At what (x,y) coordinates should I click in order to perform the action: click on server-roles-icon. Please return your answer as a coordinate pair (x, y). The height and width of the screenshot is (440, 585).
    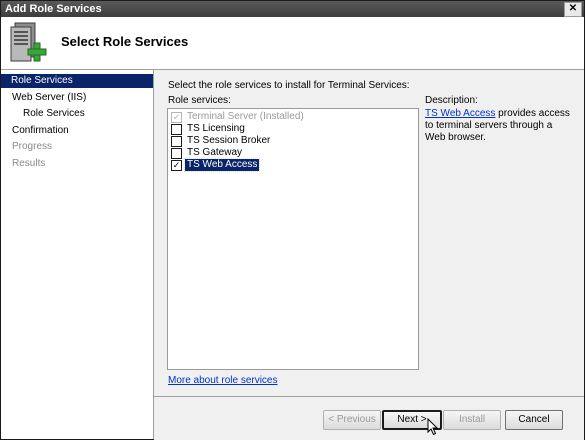
    Looking at the image, I should click on (28, 42).